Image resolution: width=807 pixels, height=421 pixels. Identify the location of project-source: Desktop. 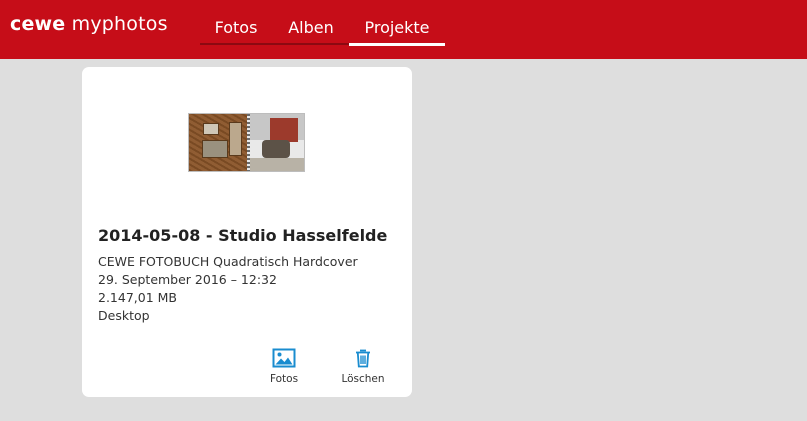
(124, 315).